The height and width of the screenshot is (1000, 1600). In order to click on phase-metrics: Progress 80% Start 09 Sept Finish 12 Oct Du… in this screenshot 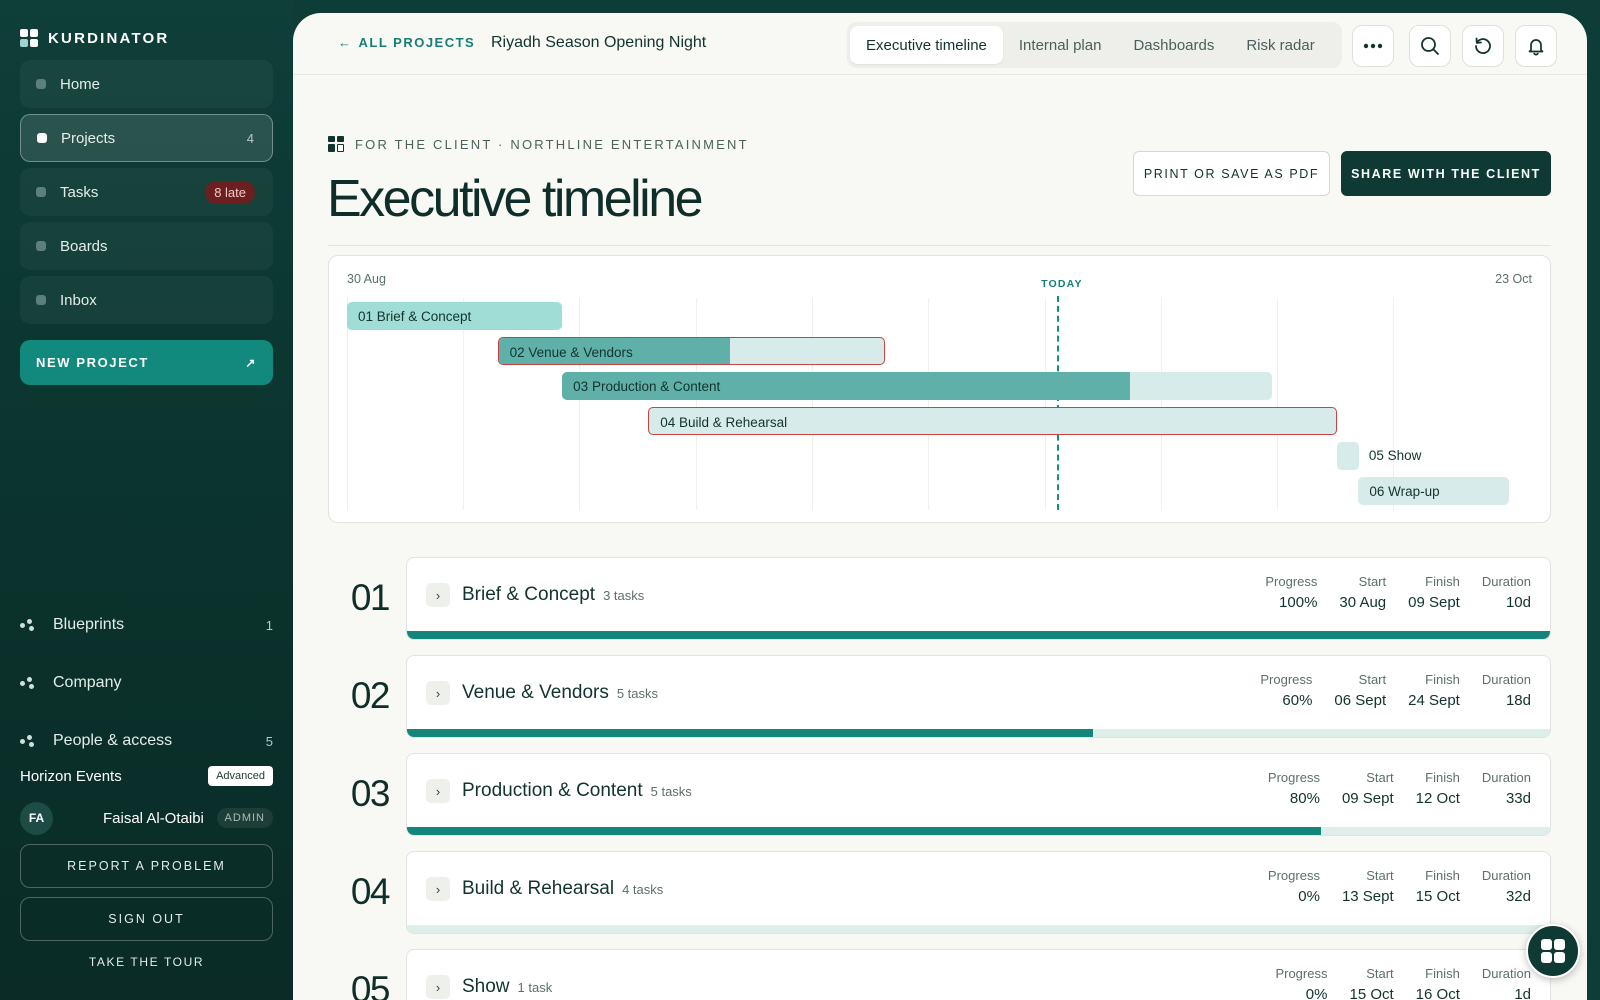, I will do `click(1399, 788)`.